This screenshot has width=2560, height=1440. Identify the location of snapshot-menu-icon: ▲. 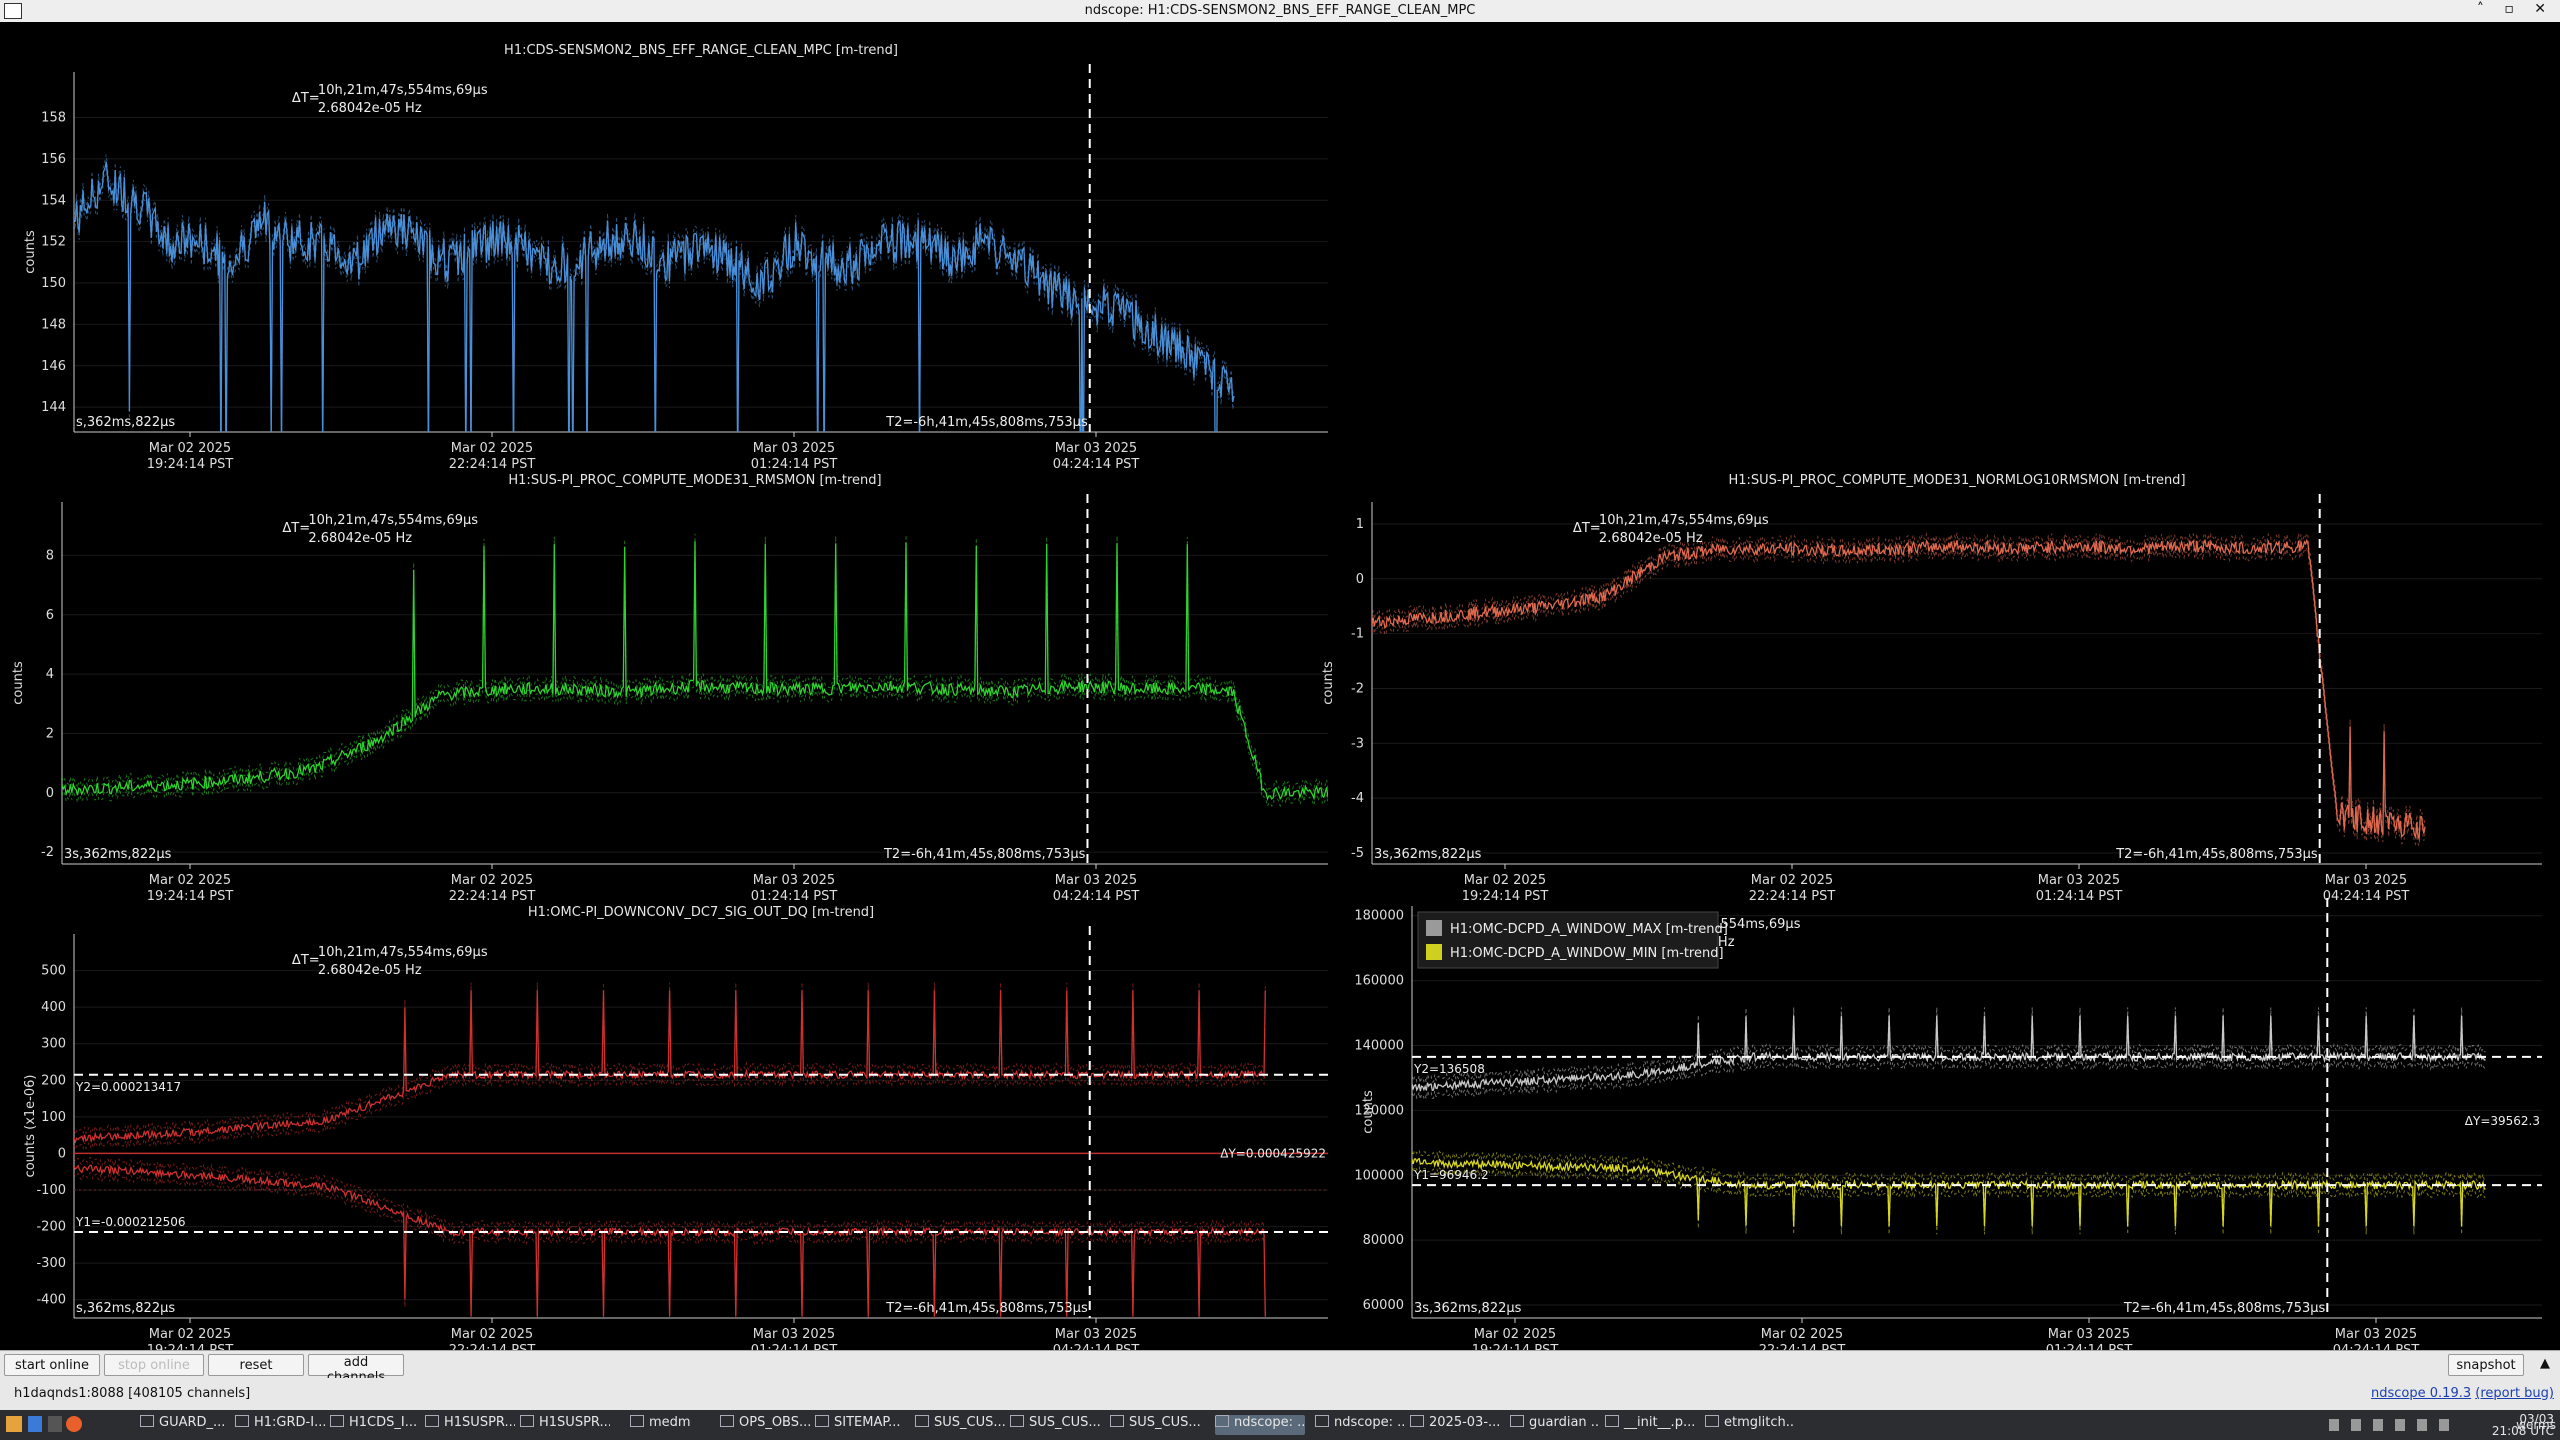
(2545, 1363).